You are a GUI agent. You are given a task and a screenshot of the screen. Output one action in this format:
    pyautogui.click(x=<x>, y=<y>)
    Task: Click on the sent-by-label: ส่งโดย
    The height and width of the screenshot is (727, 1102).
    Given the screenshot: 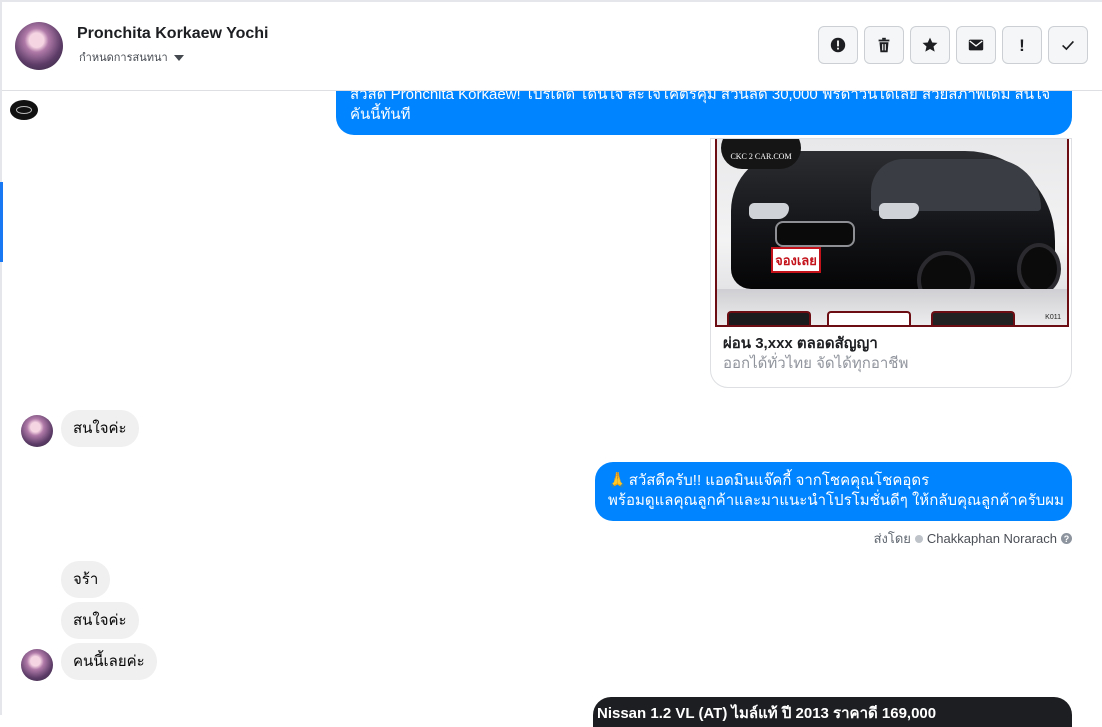 What is the action you would take?
    pyautogui.click(x=892, y=538)
    